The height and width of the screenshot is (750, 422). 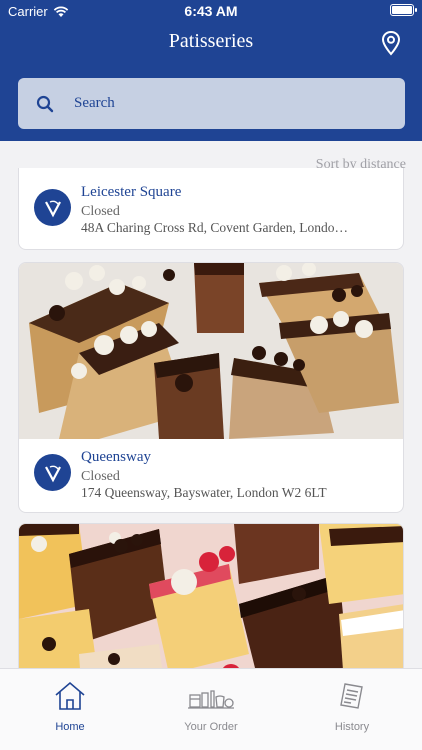 What do you see at coordinates (70, 727) in the screenshot?
I see `tab-label: Home` at bounding box center [70, 727].